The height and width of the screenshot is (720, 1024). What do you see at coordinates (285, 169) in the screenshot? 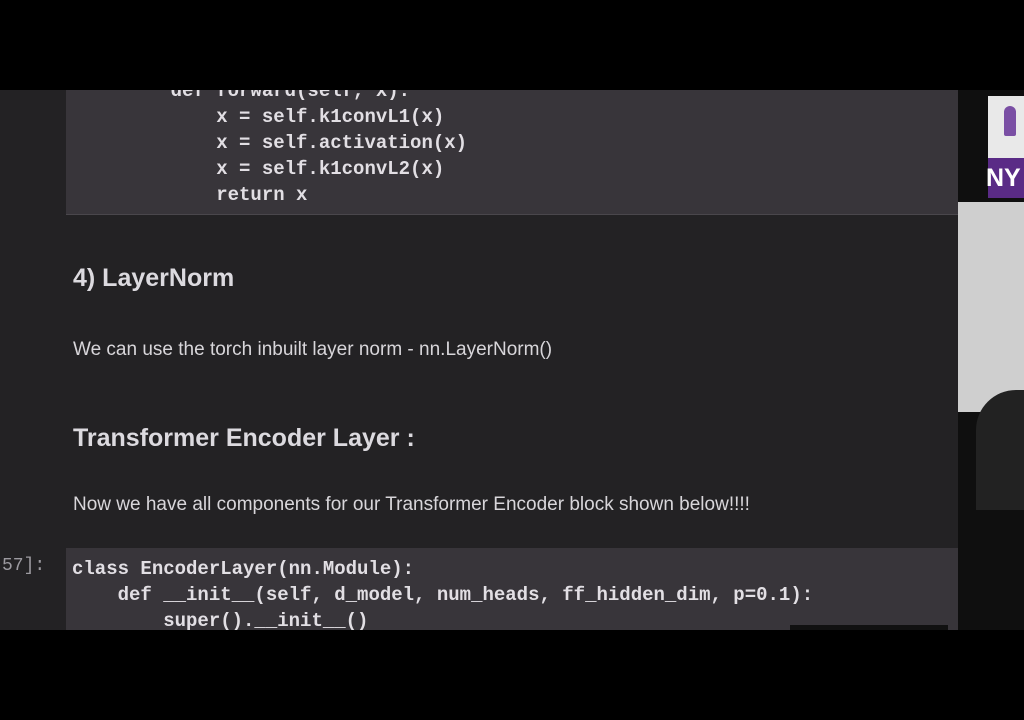
I see `code-line: x = self.k1convL2(x)` at bounding box center [285, 169].